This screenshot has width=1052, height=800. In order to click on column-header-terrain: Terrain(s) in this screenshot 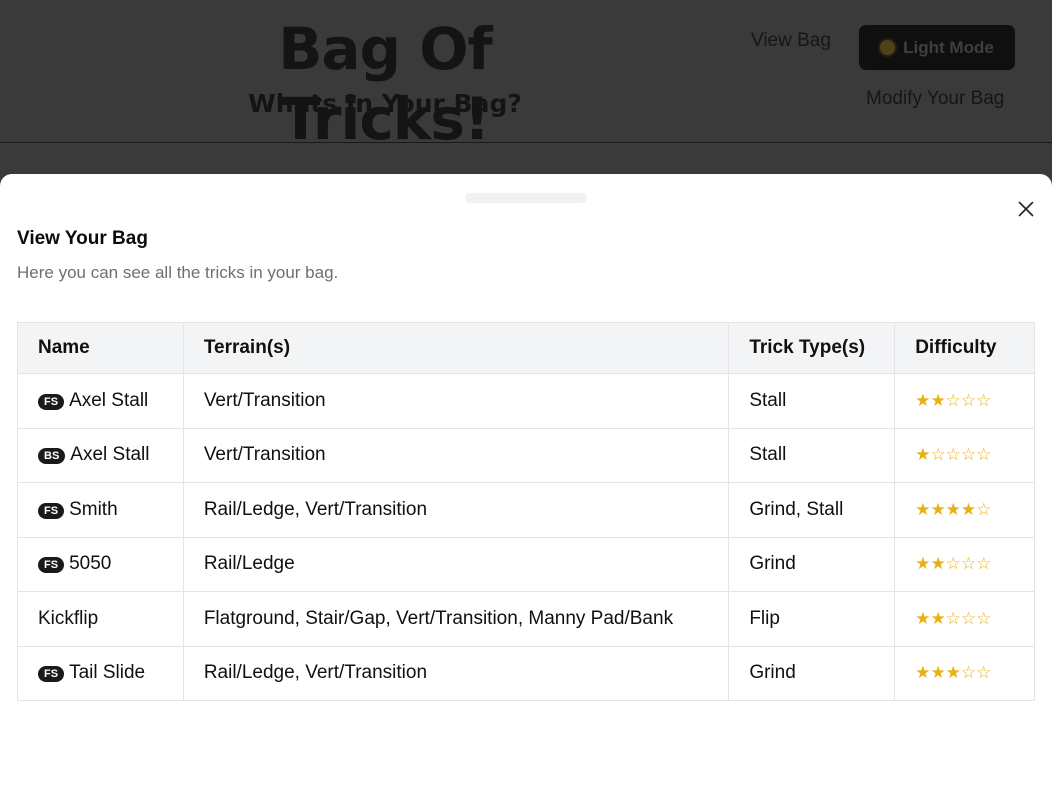, I will do `click(456, 348)`.